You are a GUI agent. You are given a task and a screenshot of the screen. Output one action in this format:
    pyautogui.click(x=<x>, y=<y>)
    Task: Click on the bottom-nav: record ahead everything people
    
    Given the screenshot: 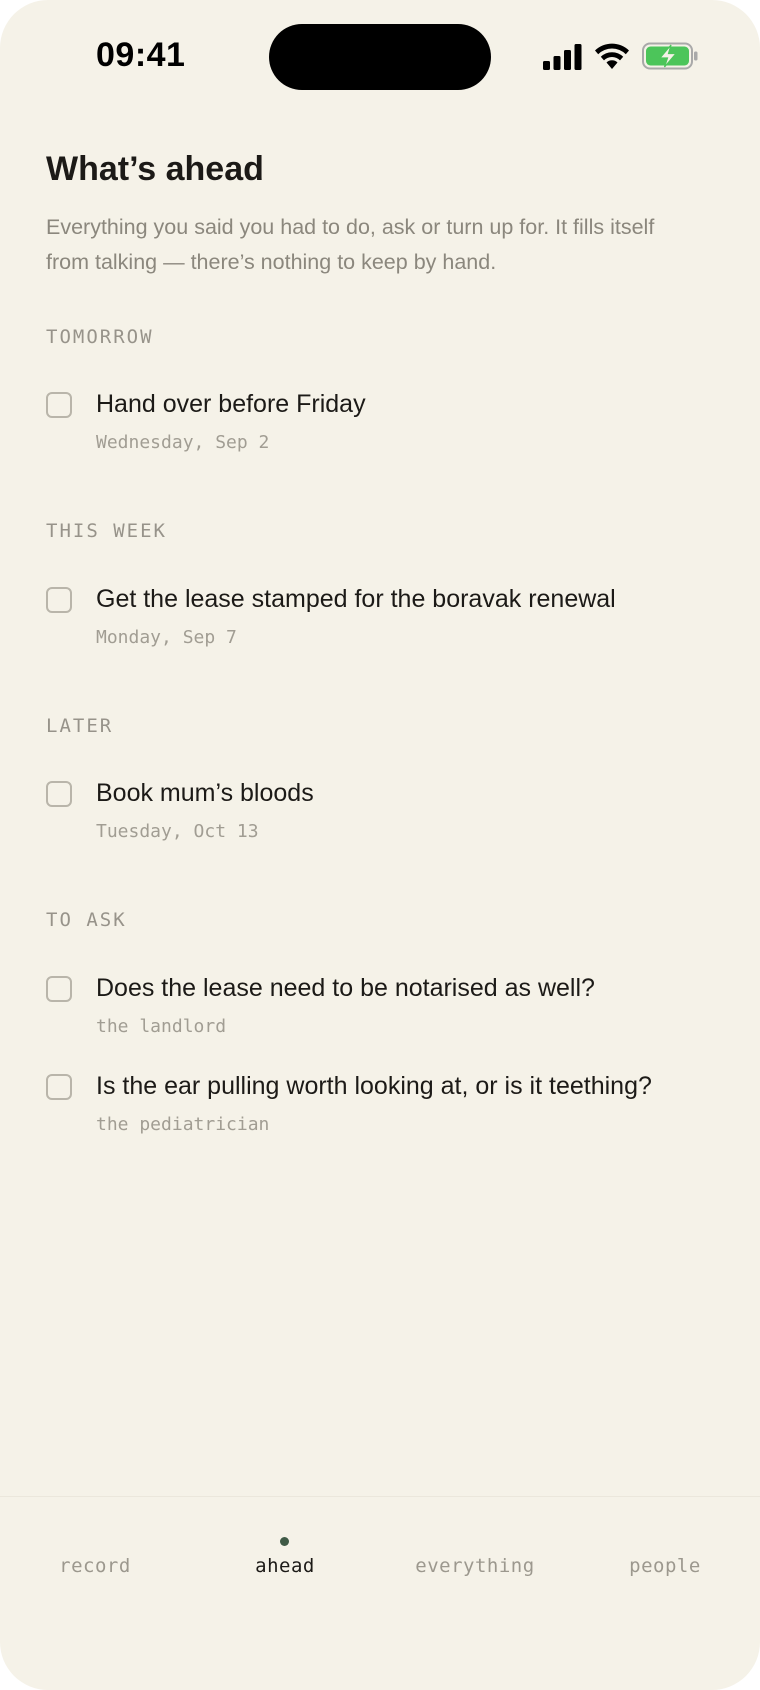 What is the action you would take?
    pyautogui.click(x=380, y=1593)
    